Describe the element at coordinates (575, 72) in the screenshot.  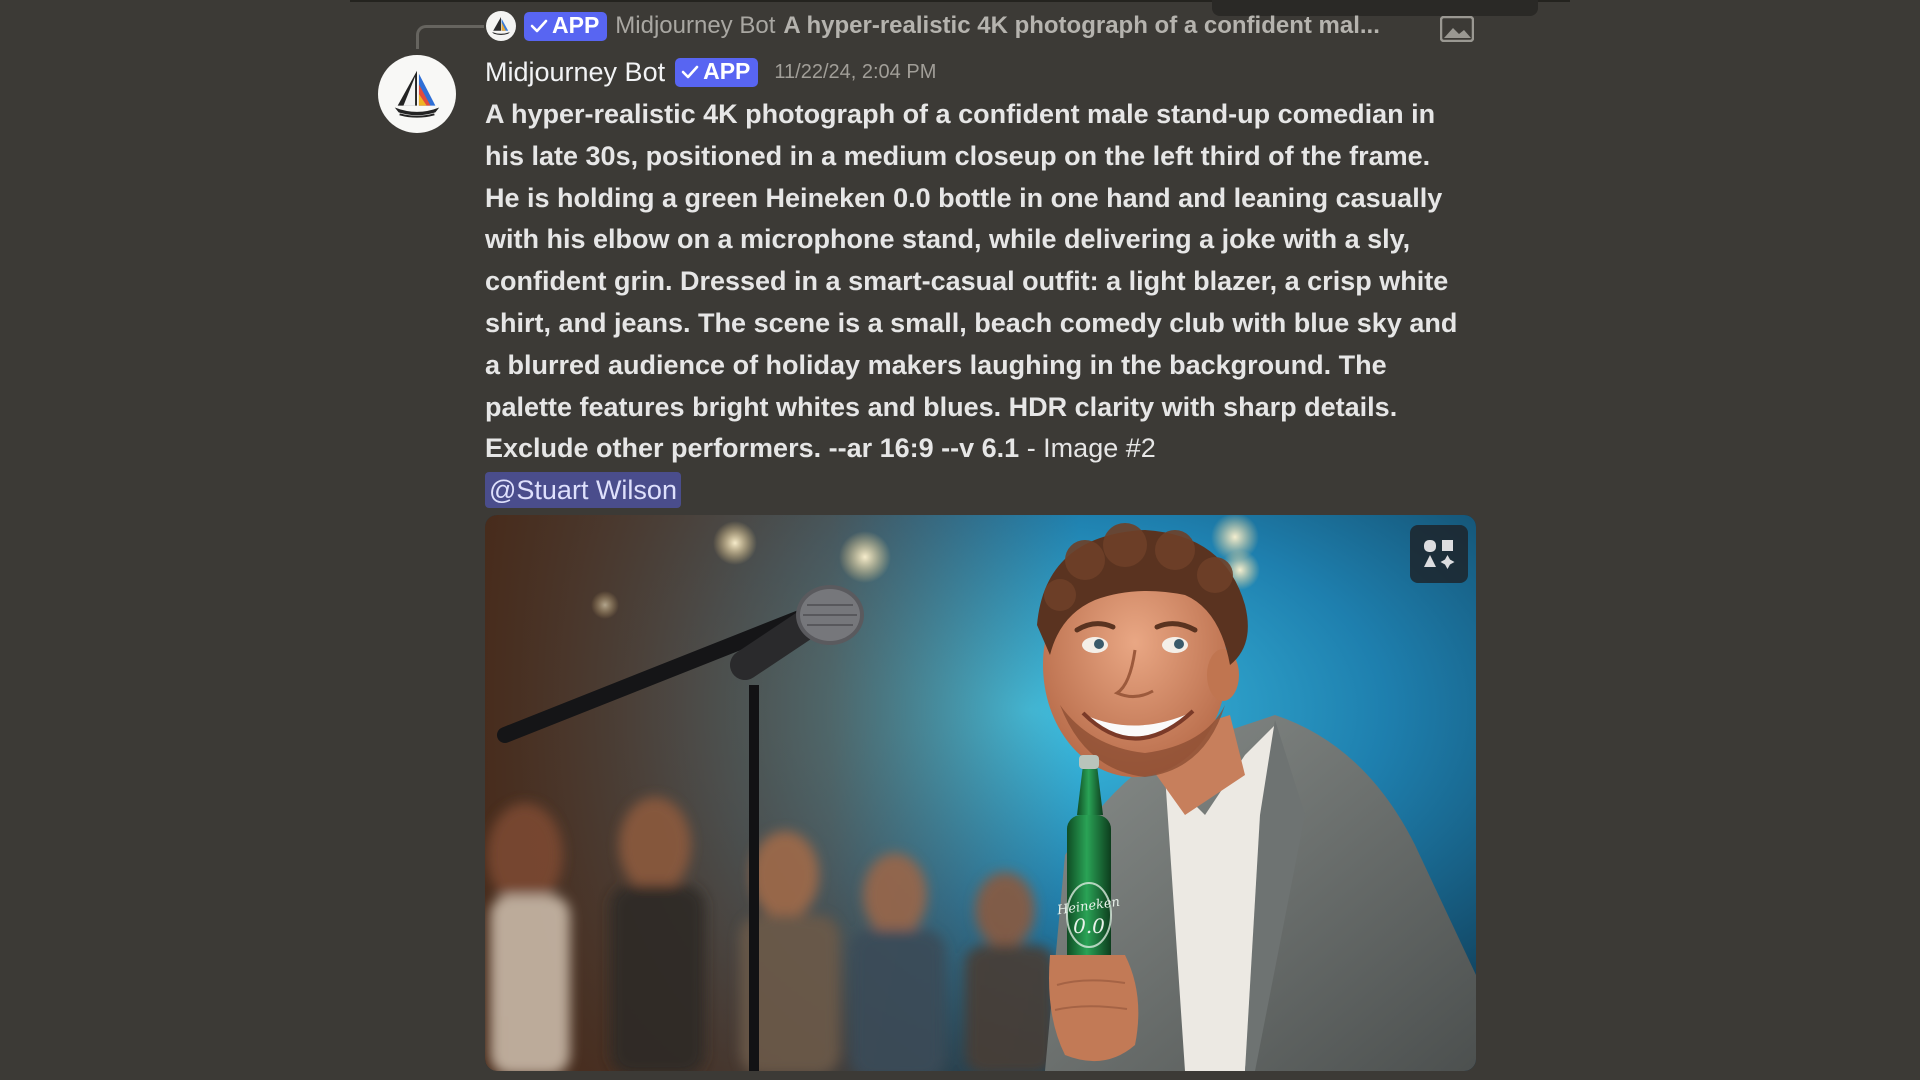
I see `username: Midjourney Bot` at that location.